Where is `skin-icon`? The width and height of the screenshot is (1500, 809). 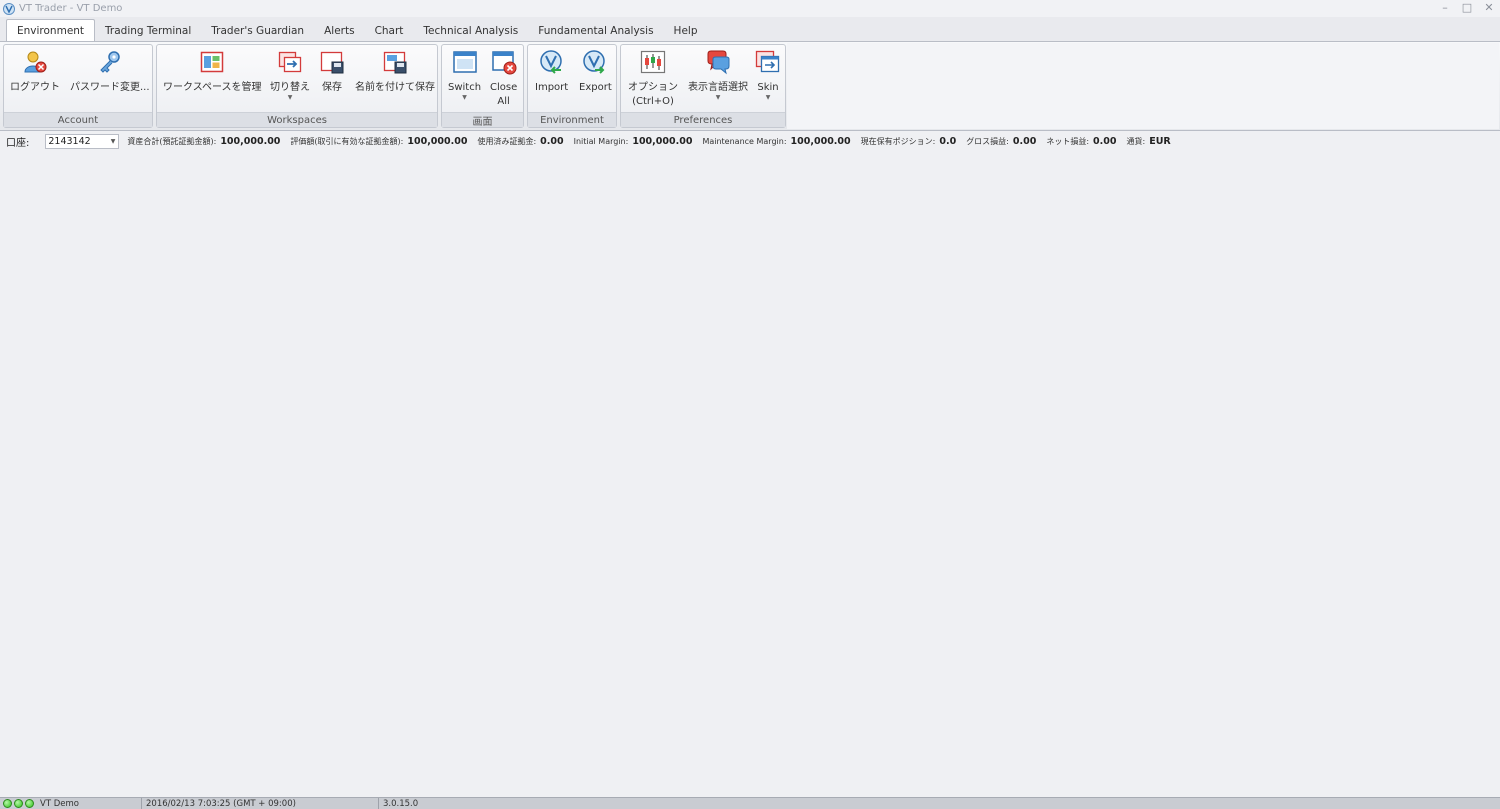
skin-icon is located at coordinates (768, 62).